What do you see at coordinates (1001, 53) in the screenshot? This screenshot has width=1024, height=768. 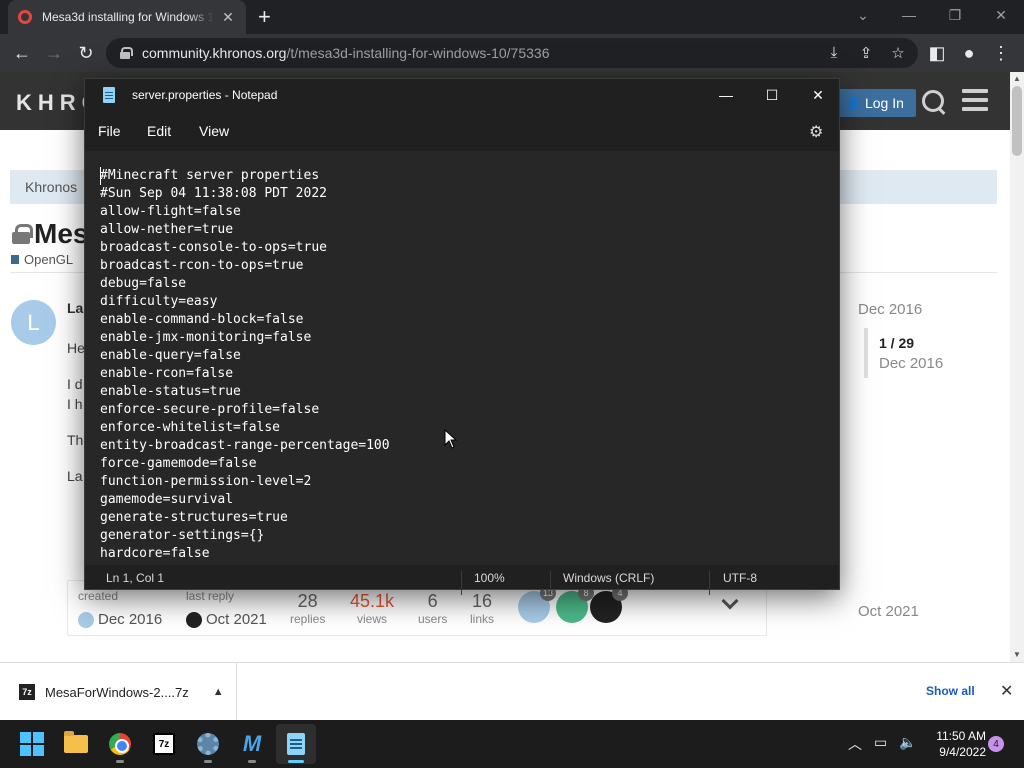 I see `browser-menu-icon: ⋮` at bounding box center [1001, 53].